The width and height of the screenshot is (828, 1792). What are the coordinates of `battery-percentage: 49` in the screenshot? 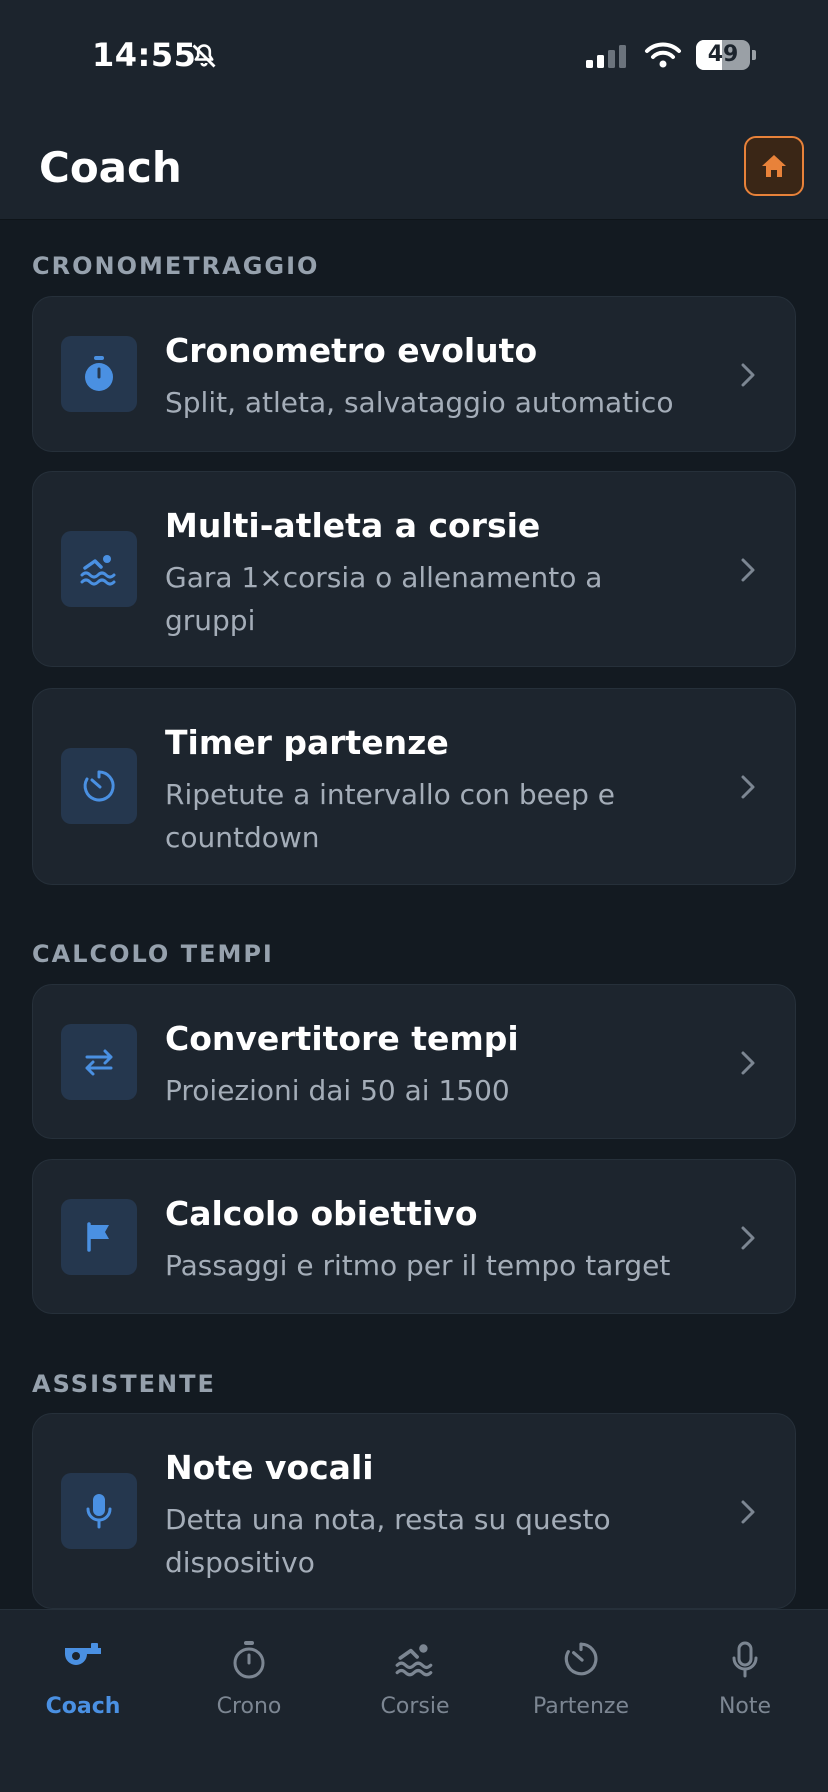 It's located at (723, 54).